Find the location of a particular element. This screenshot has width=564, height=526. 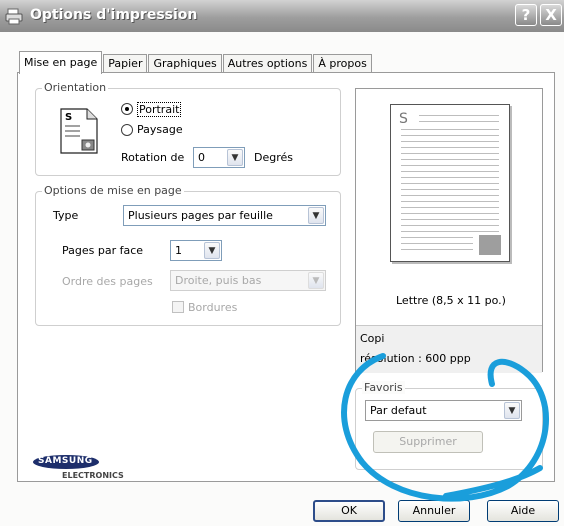

page-order-label: Ordre des pages is located at coordinates (107, 281).